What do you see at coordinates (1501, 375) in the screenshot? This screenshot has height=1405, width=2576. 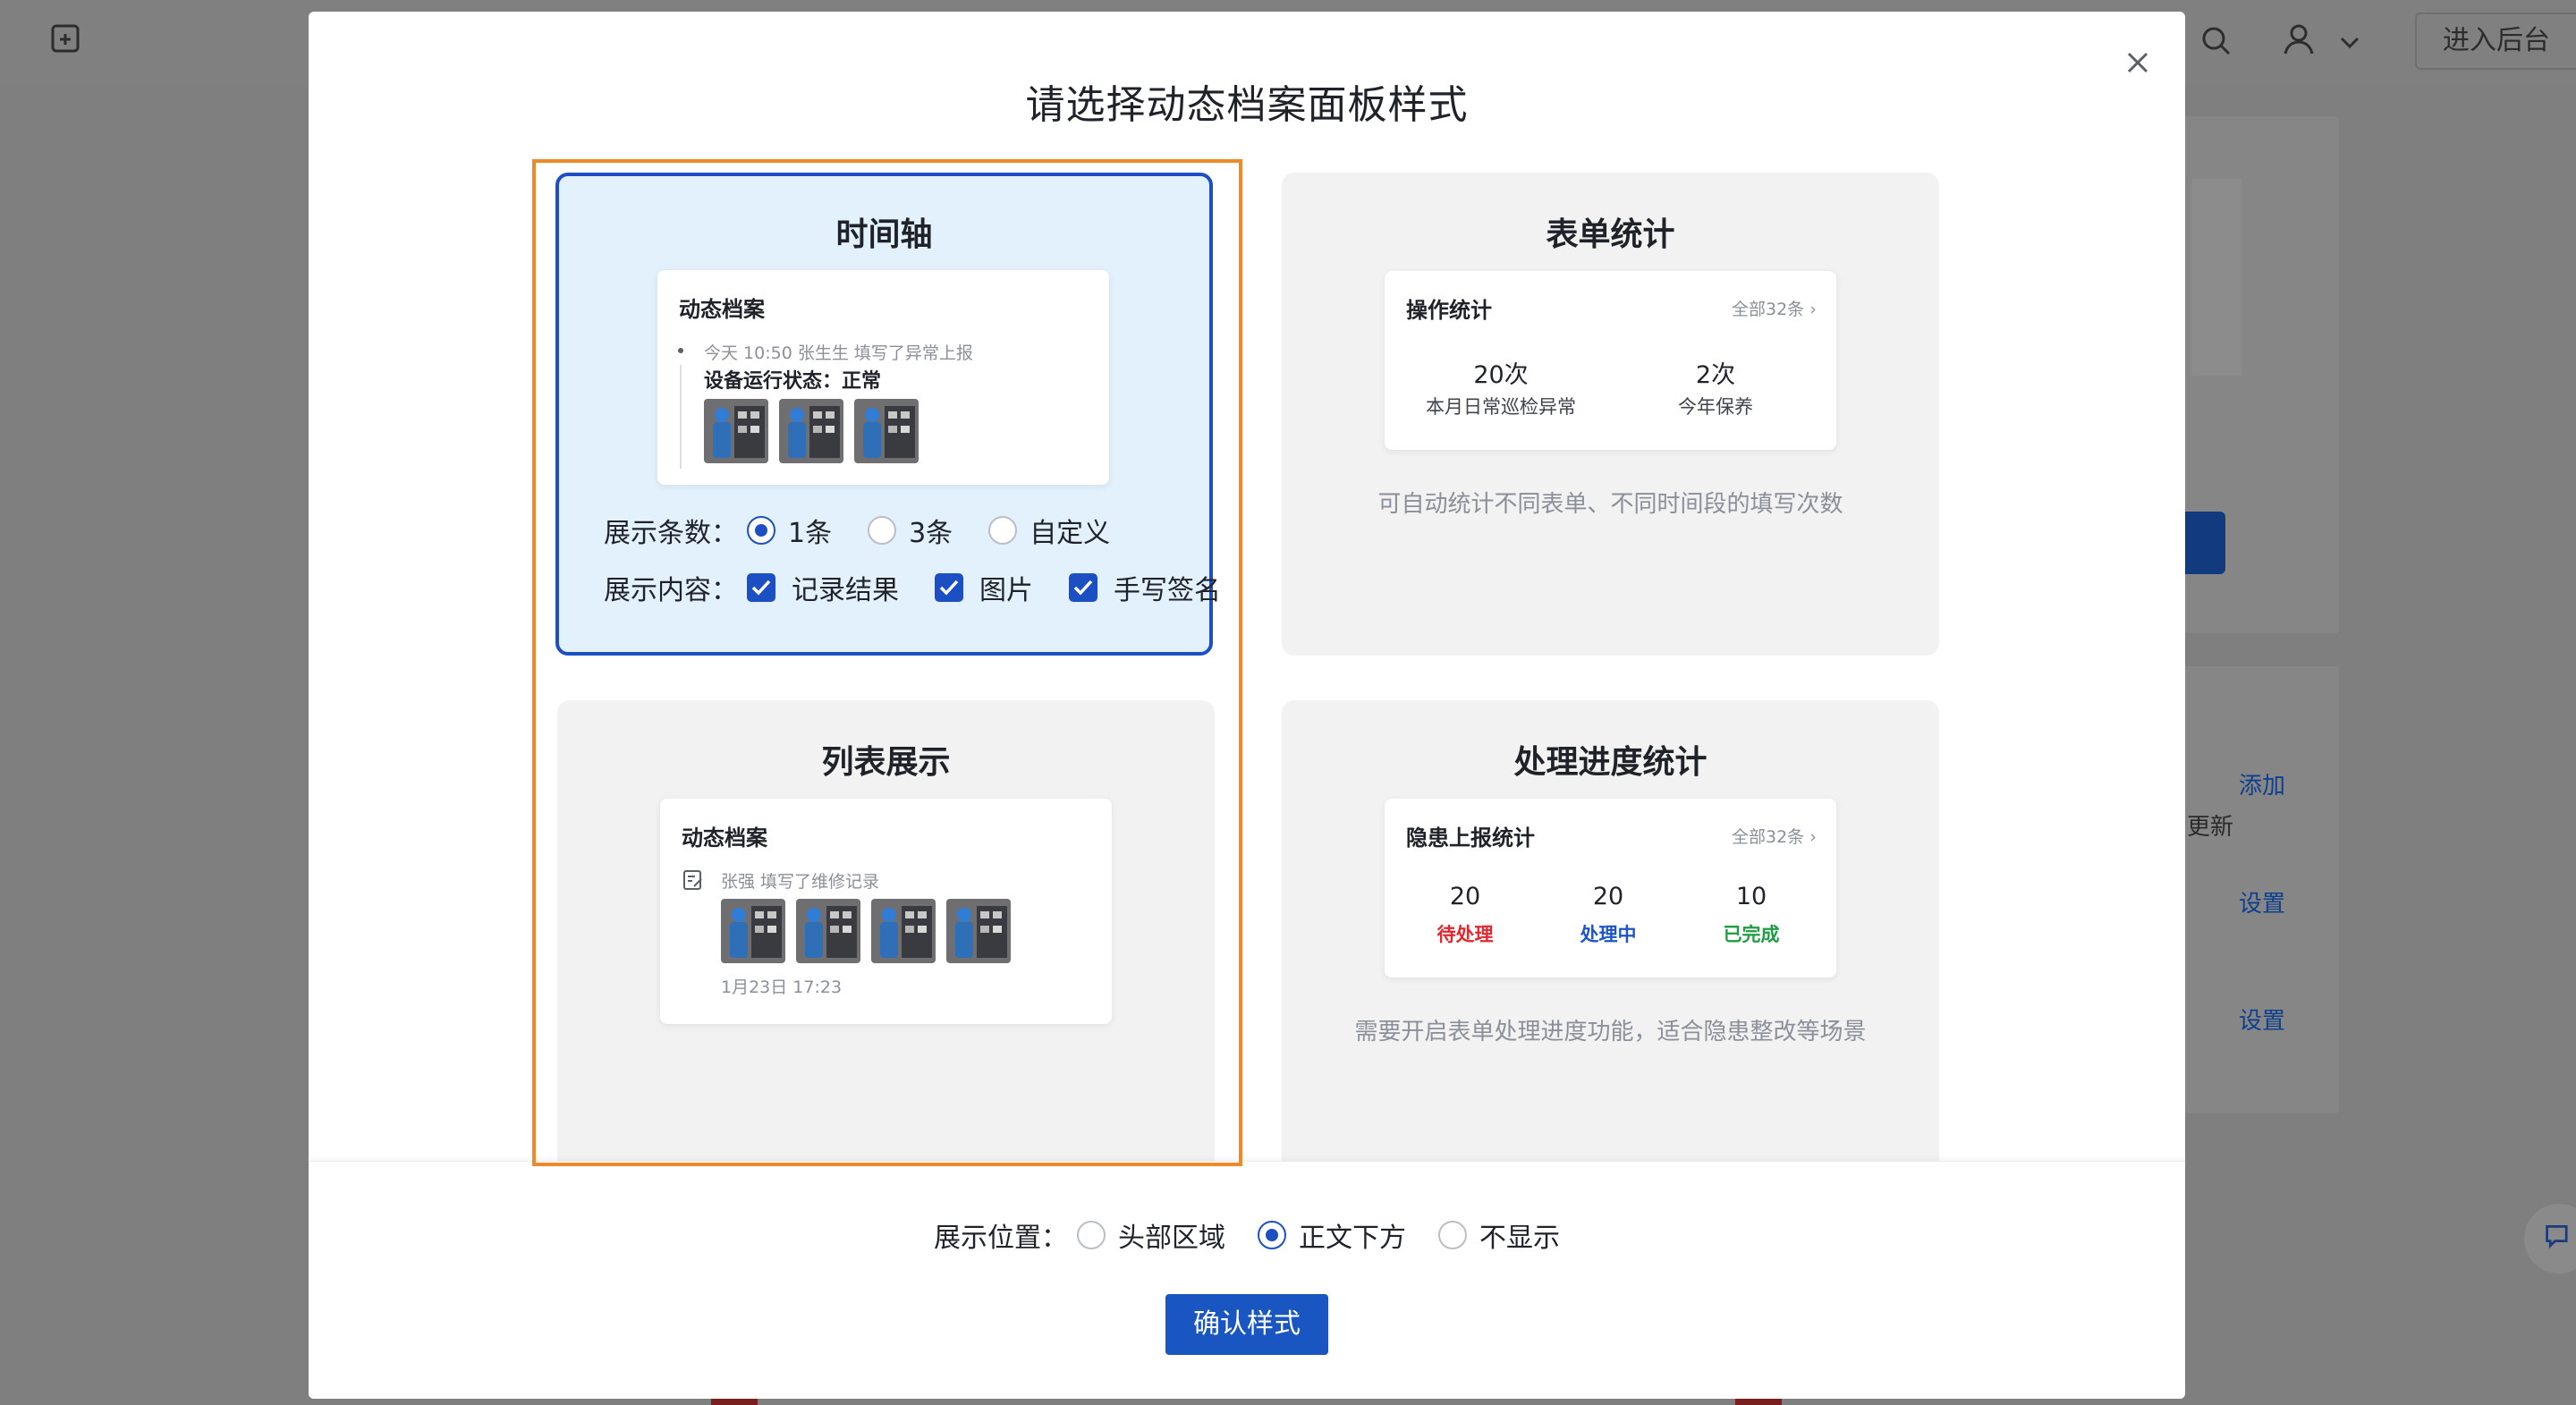 I see `stat-value: 20次` at bounding box center [1501, 375].